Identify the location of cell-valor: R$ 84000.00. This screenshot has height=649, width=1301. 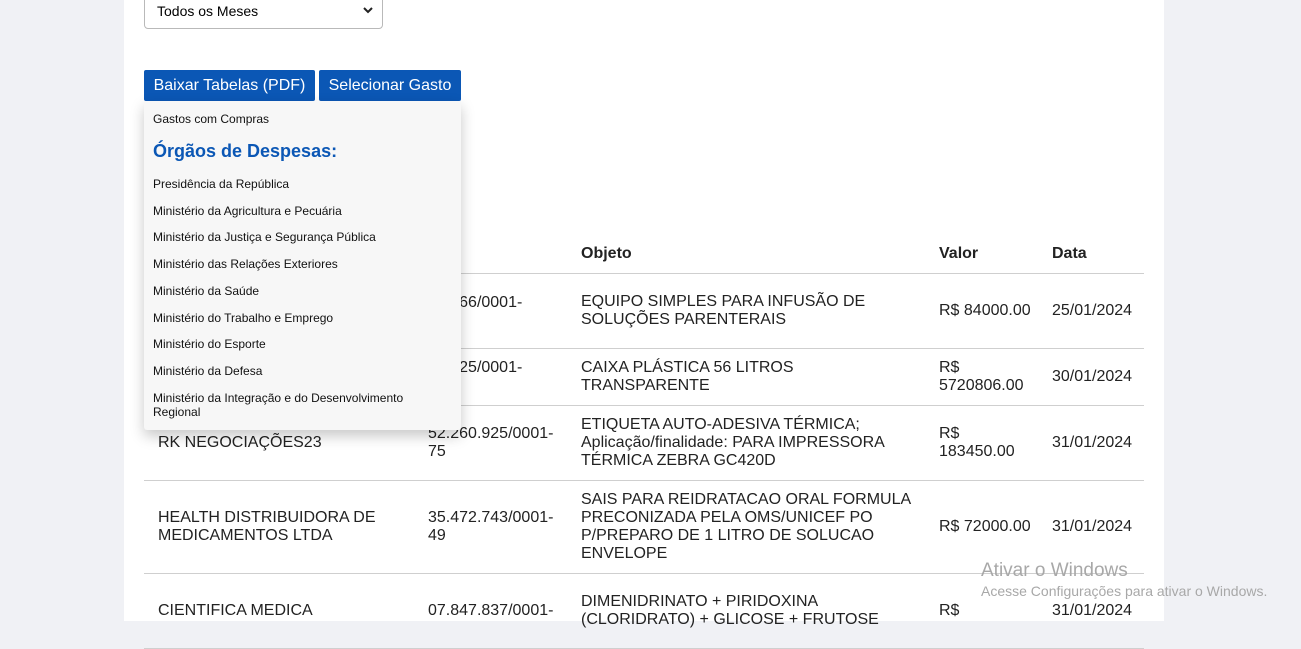
(981, 311).